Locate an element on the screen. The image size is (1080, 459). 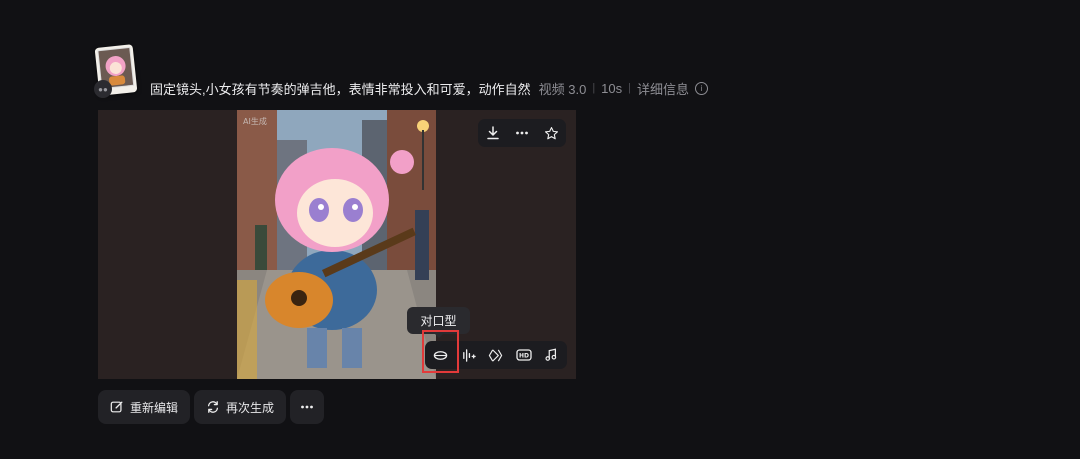
re-edit-button: 重新编辑 is located at coordinates (144, 407).